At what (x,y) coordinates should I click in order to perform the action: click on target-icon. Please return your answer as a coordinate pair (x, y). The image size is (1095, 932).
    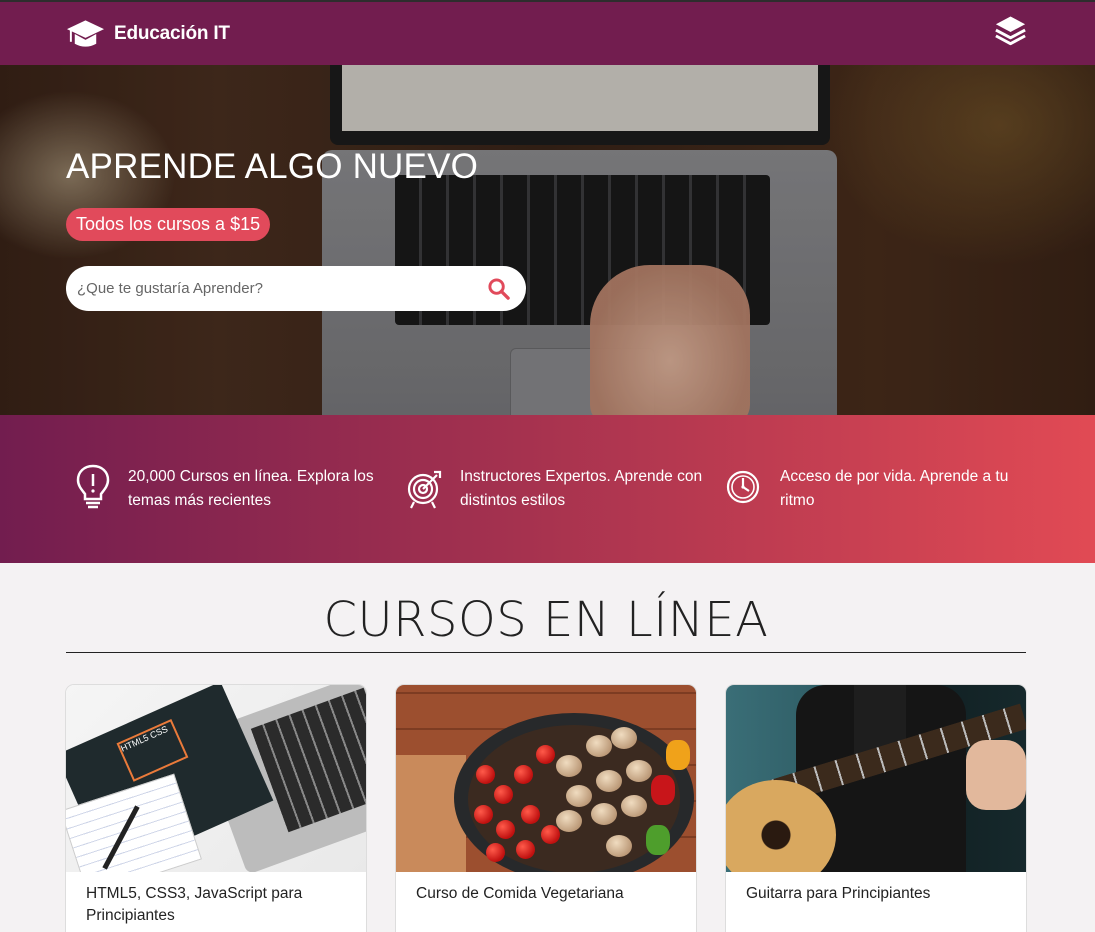
    Looking at the image, I should click on (424, 489).